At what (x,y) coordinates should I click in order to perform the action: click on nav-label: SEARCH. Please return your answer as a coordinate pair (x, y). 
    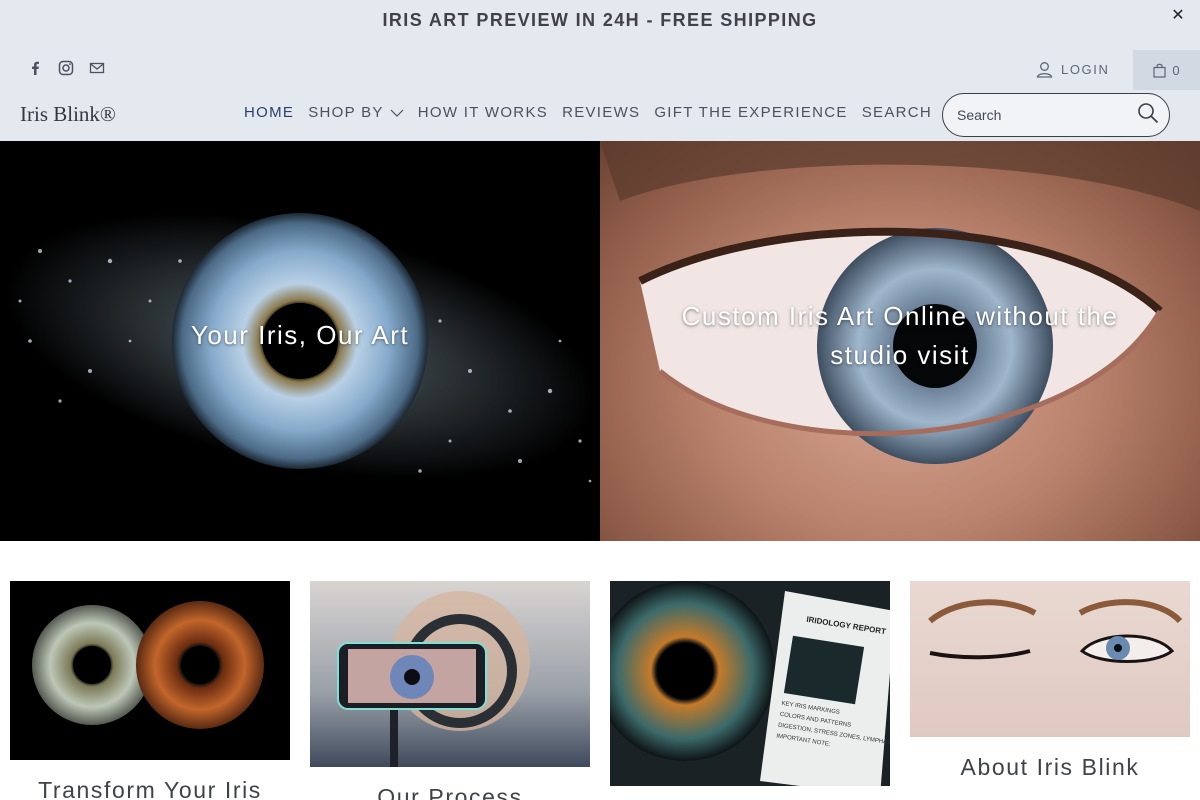
    Looking at the image, I should click on (897, 112).